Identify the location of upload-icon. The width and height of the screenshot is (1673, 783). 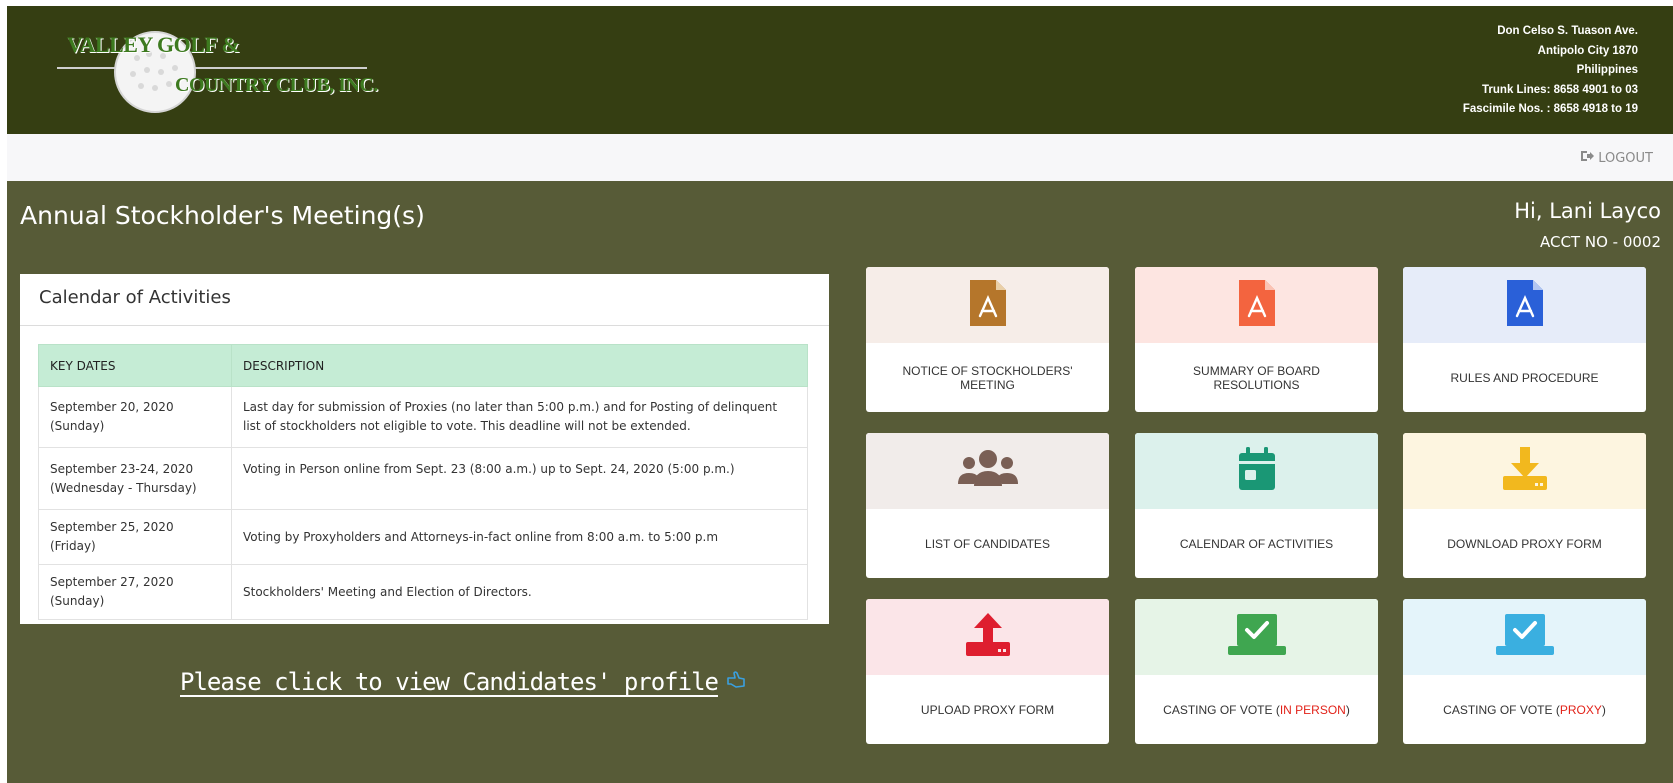
(988, 637).